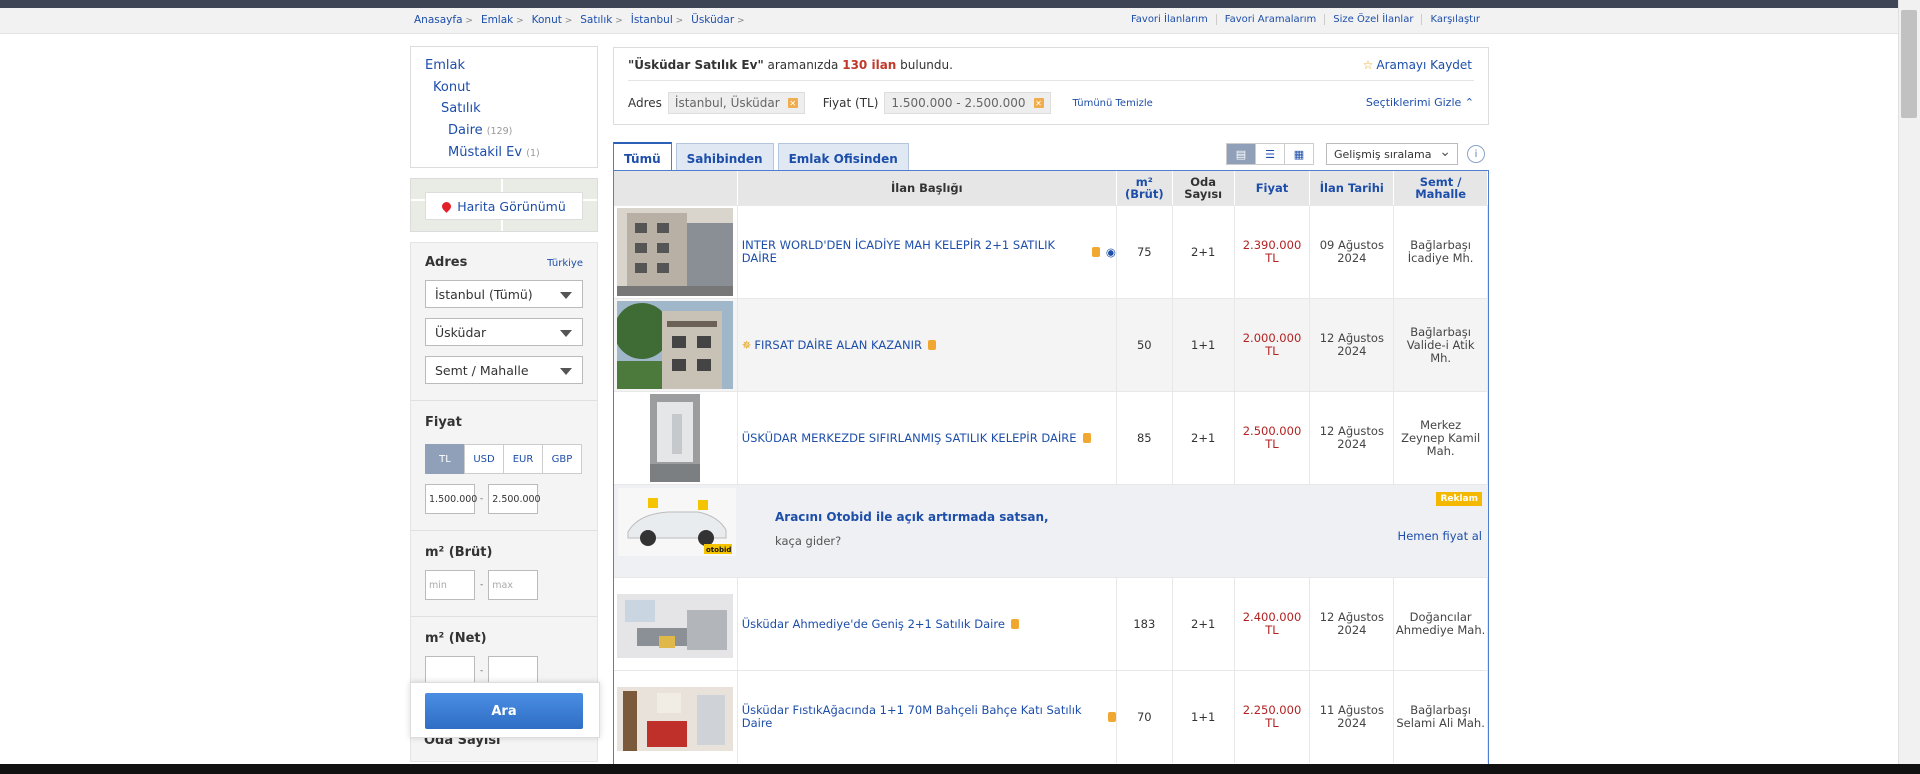 The height and width of the screenshot is (774, 1920). Describe the element at coordinates (1273, 624) in the screenshot. I see `listing-price: 2.400.000 TL` at that location.